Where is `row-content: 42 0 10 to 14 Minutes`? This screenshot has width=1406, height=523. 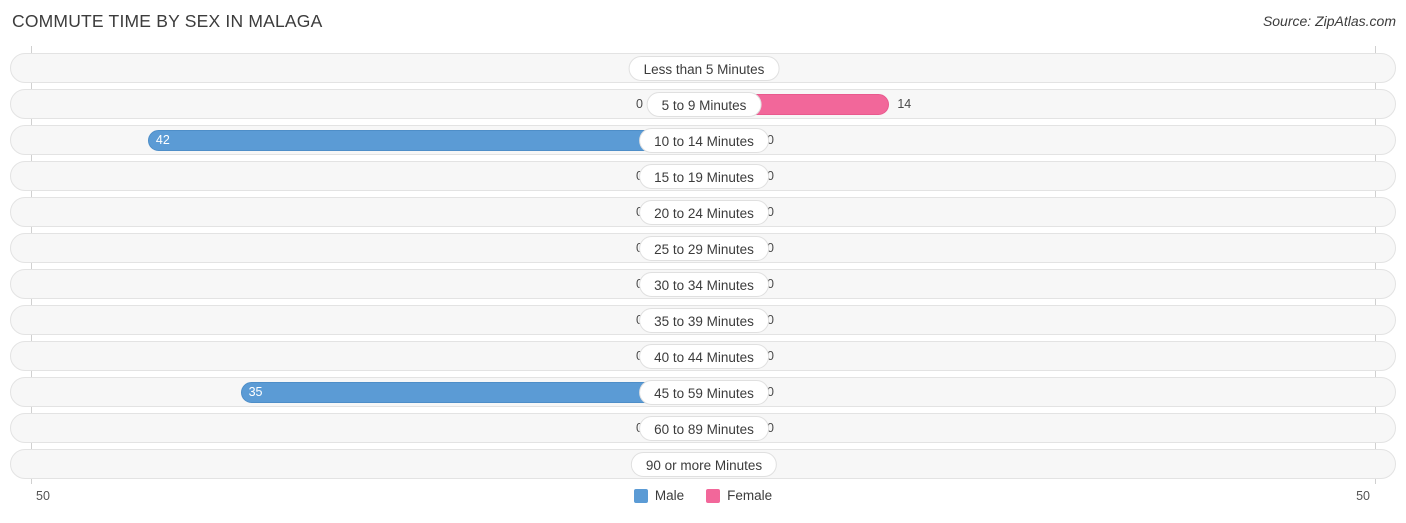
row-content: 42 0 10 to 14 Minutes is located at coordinates (704, 140).